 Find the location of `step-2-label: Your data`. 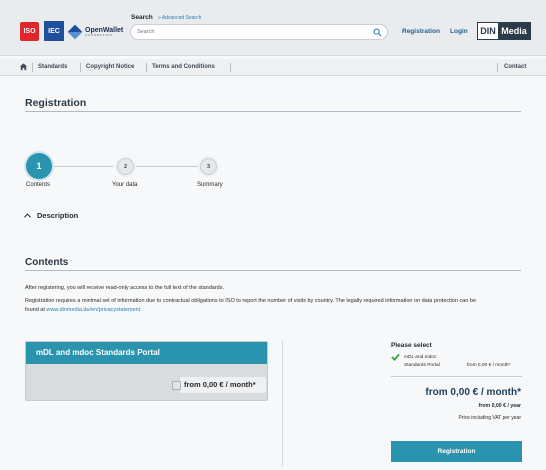

step-2-label: Your data is located at coordinates (125, 185).